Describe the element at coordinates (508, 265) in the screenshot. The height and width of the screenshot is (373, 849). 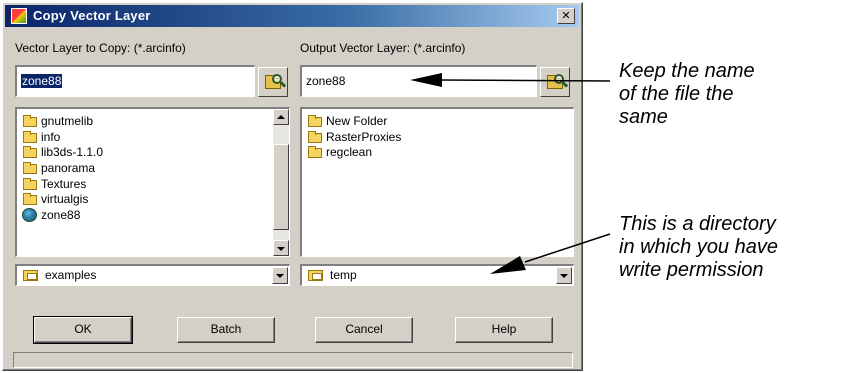
I see `dir-arrowhead` at that location.